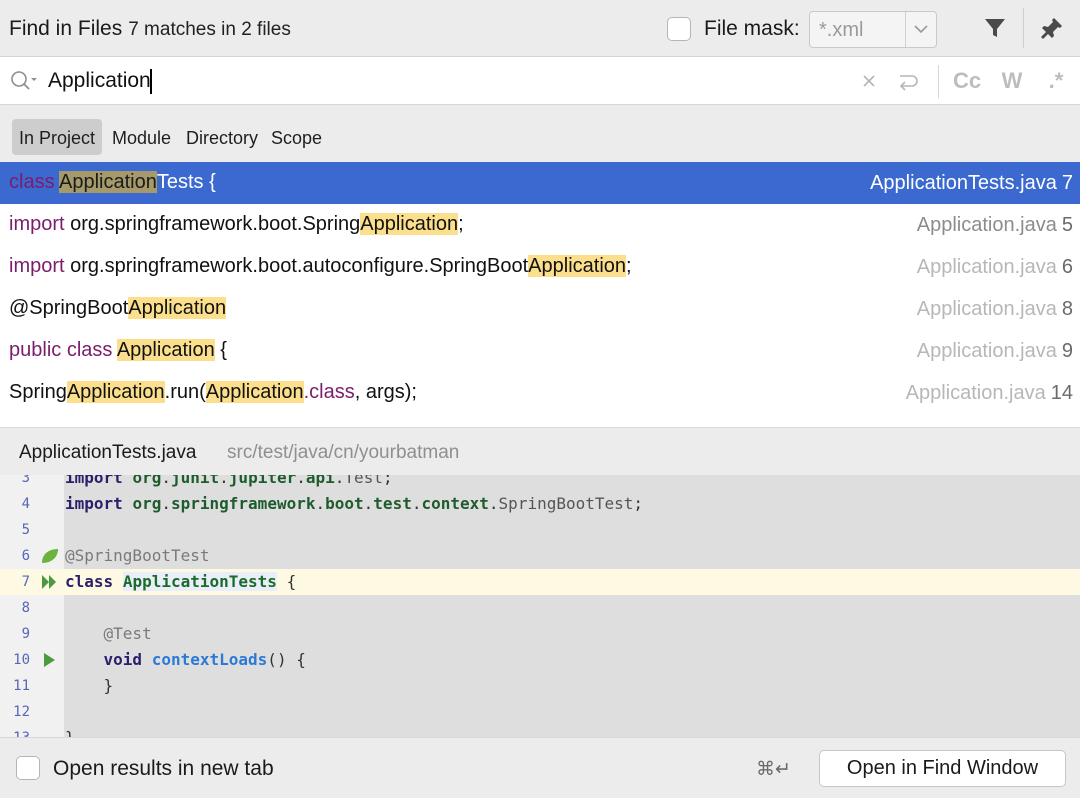 The image size is (1080, 798). I want to click on run-tests-icon, so click(50, 582).